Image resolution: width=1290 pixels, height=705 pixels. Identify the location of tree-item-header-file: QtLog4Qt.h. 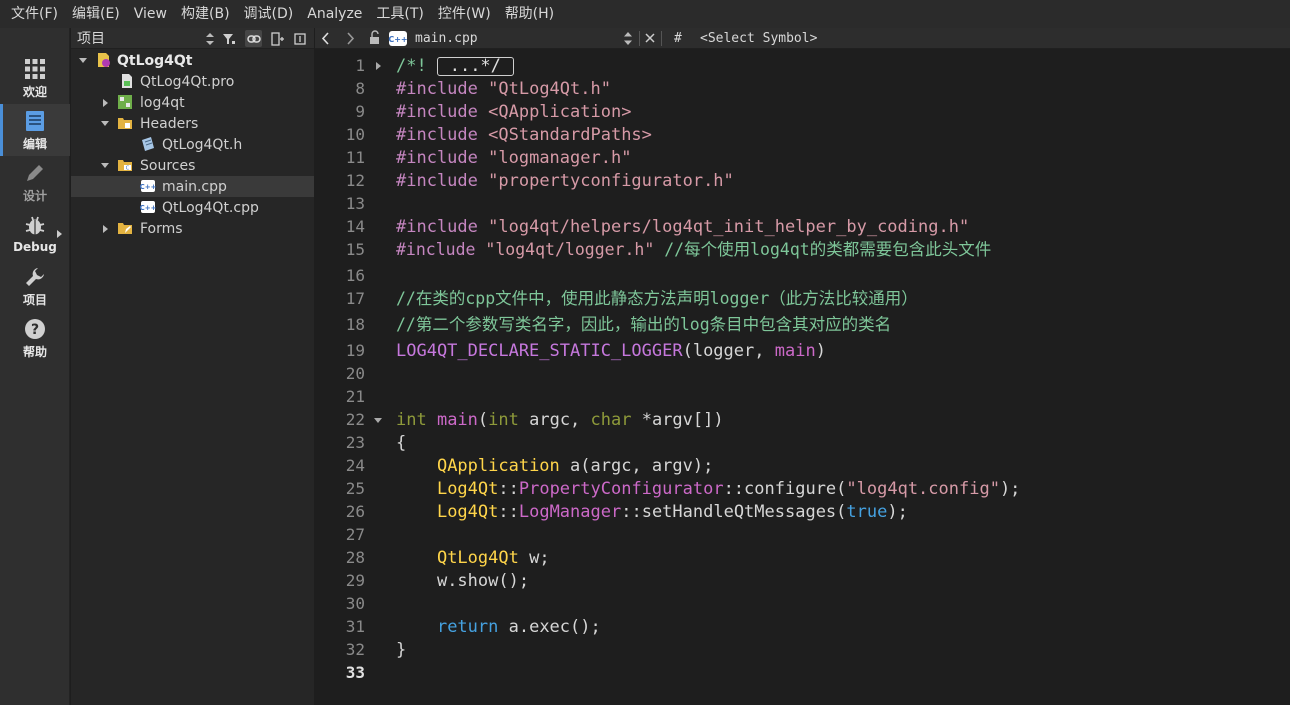
(192, 144).